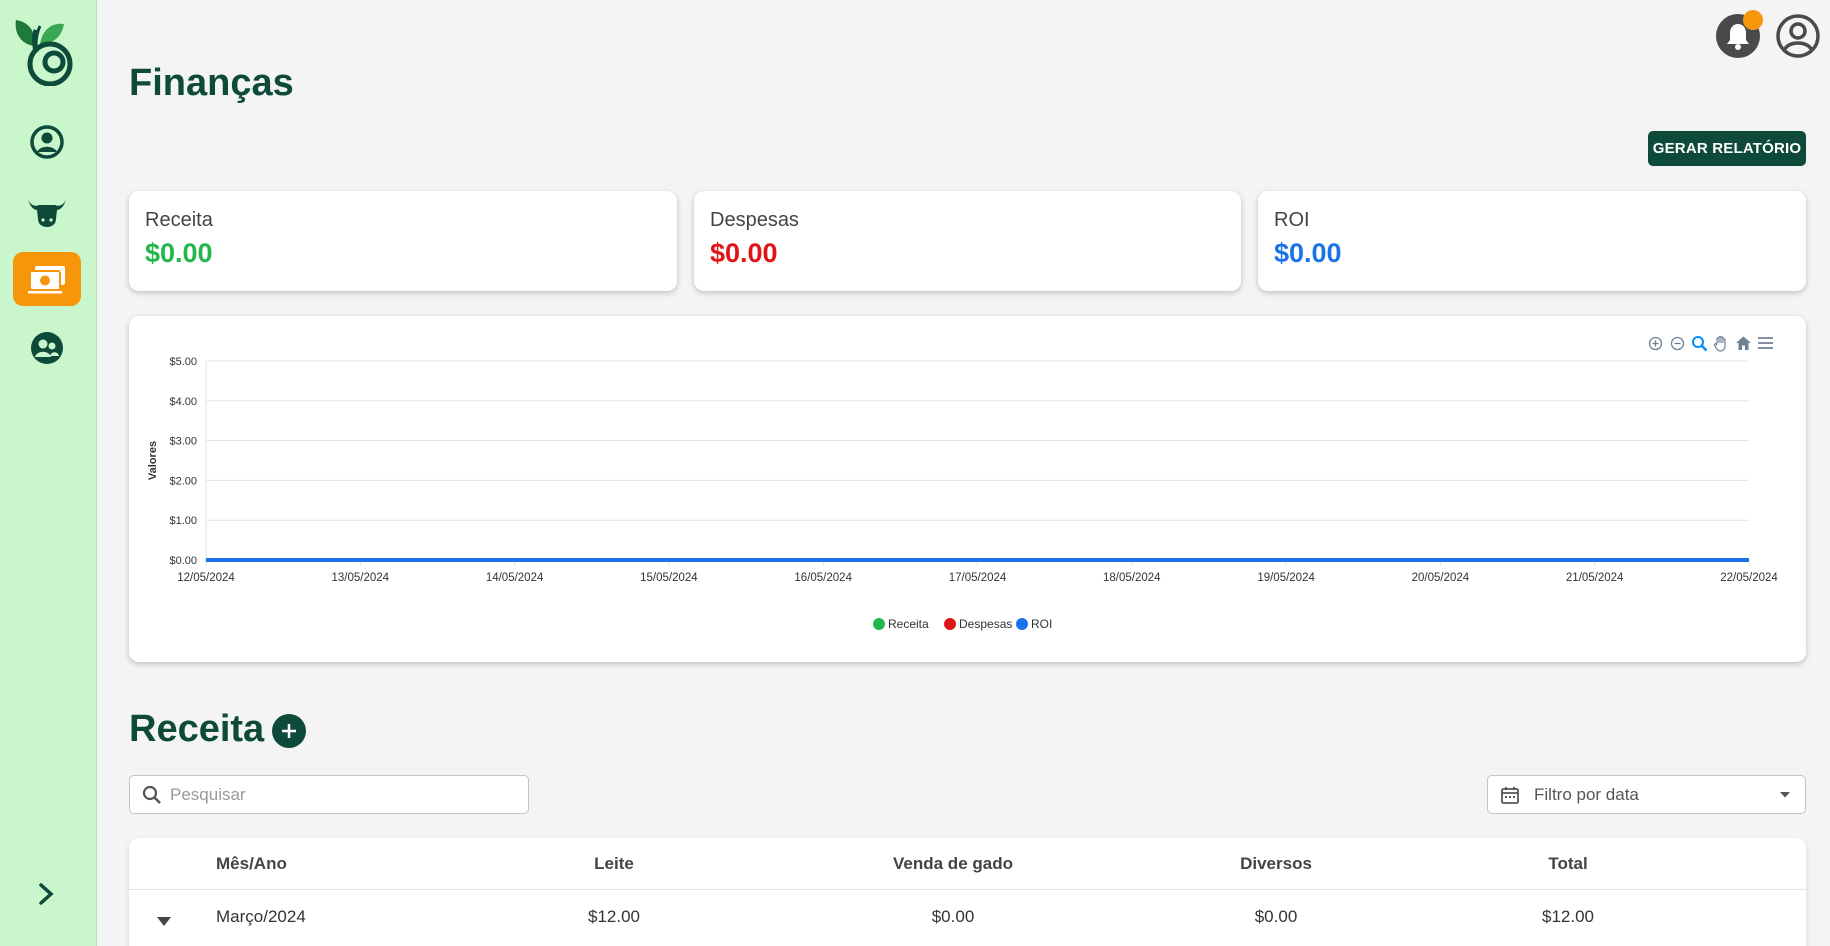 Image resolution: width=1830 pixels, height=946 pixels. Describe the element at coordinates (1595, 578) in the screenshot. I see `x-tick-label: 21/05/2024` at that location.